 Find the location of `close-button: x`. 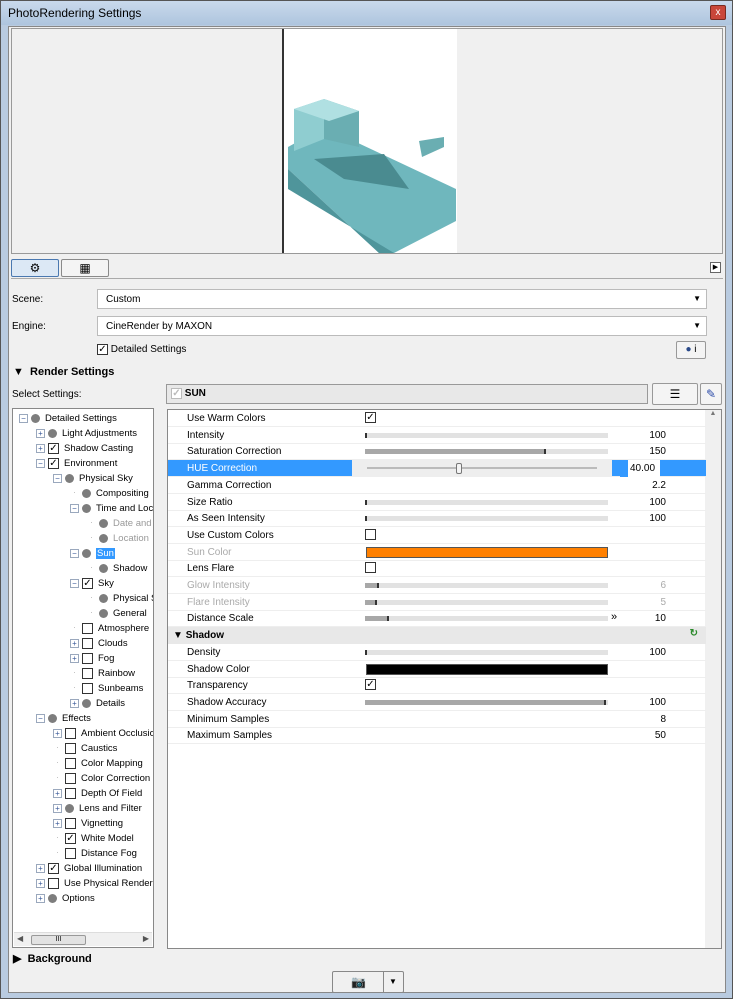

close-button: x is located at coordinates (718, 12).